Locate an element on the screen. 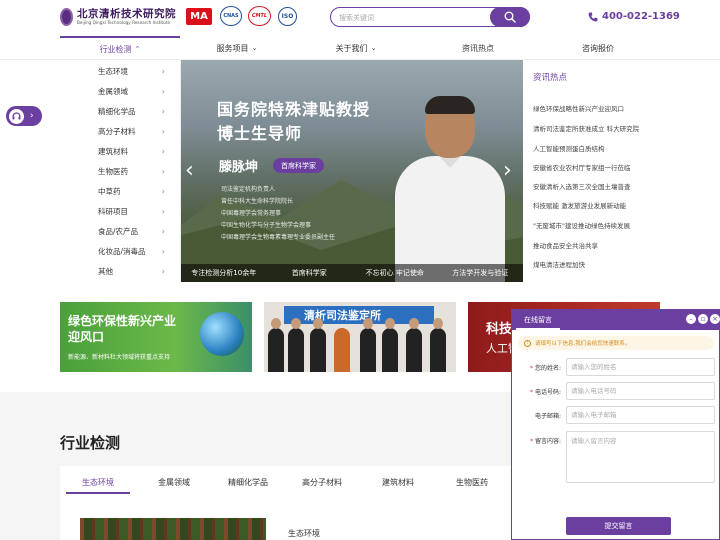 The image size is (720, 540). floating-service-button: › is located at coordinates (24, 116).